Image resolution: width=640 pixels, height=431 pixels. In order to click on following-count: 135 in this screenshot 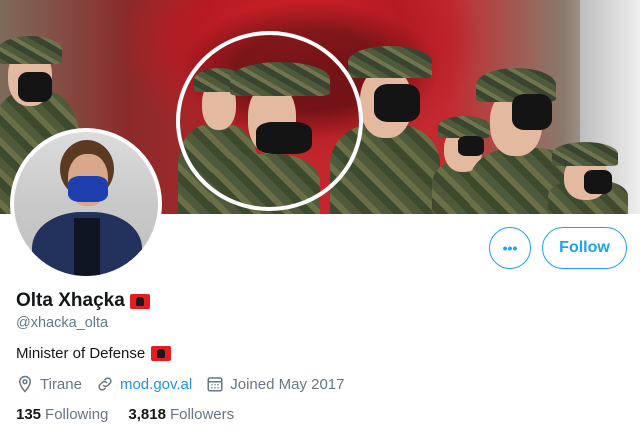, I will do `click(29, 414)`.